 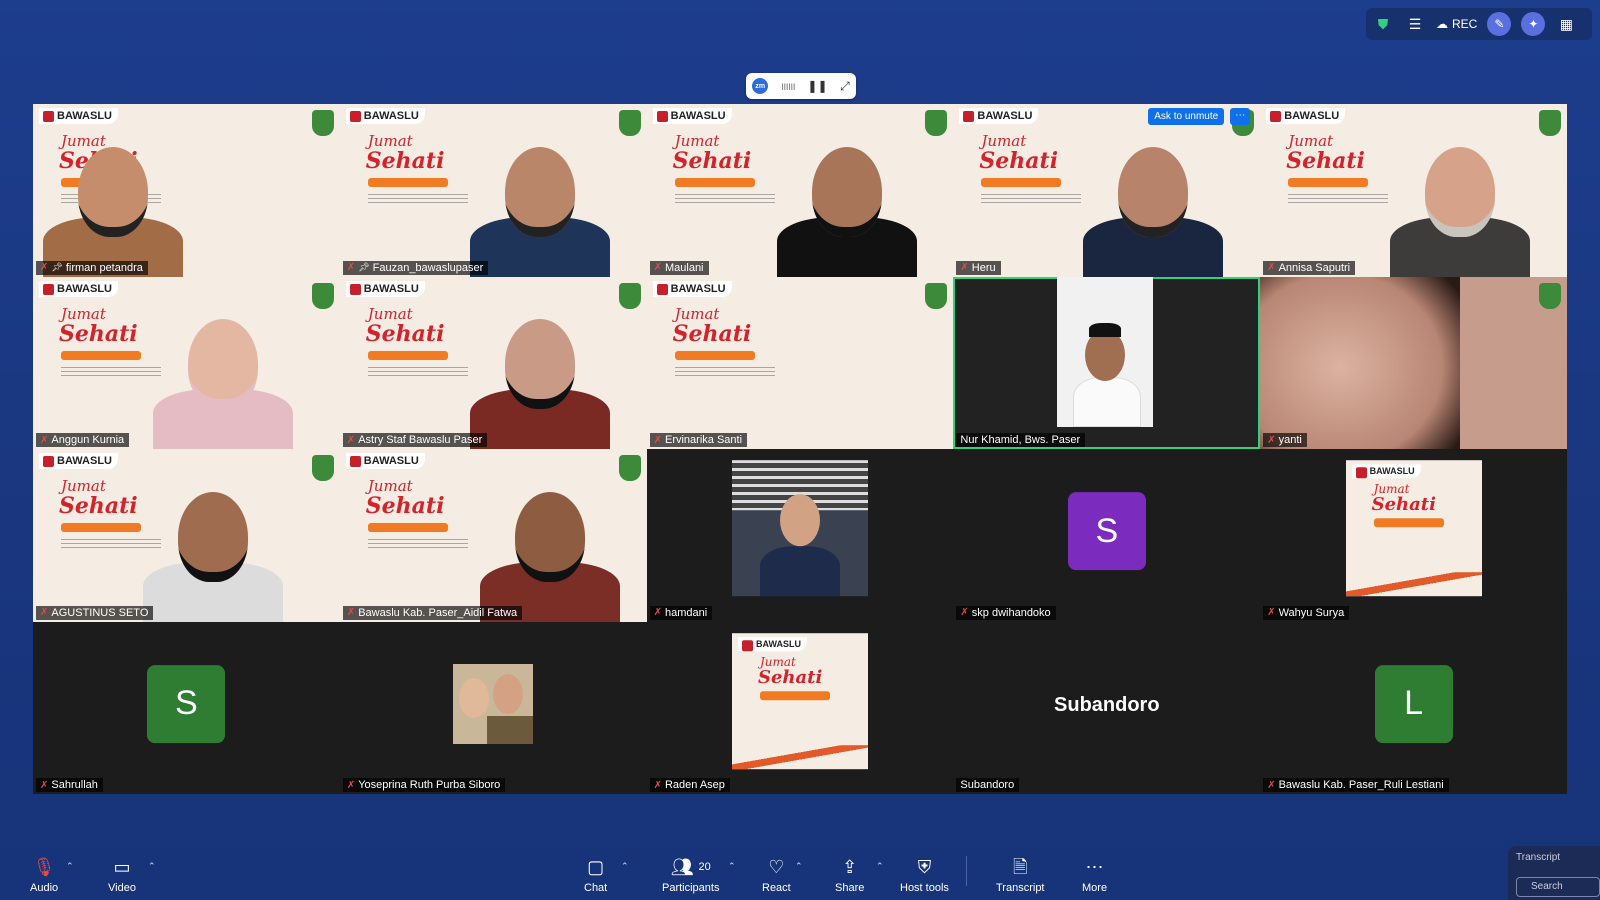 What do you see at coordinates (850, 888) in the screenshot?
I see `share-label: Share` at bounding box center [850, 888].